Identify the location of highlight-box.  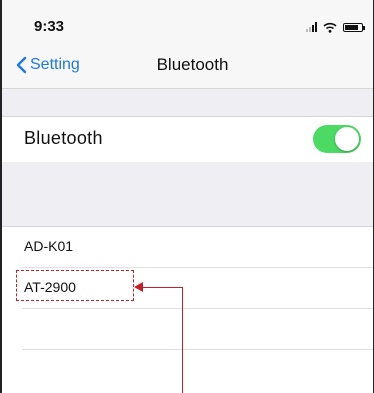
(75, 285).